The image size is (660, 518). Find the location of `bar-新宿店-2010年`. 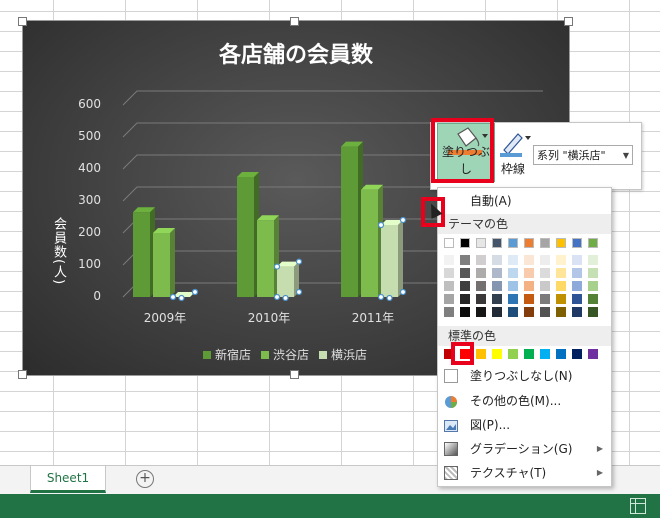

bar-新宿店-2010年 is located at coordinates (248, 234).